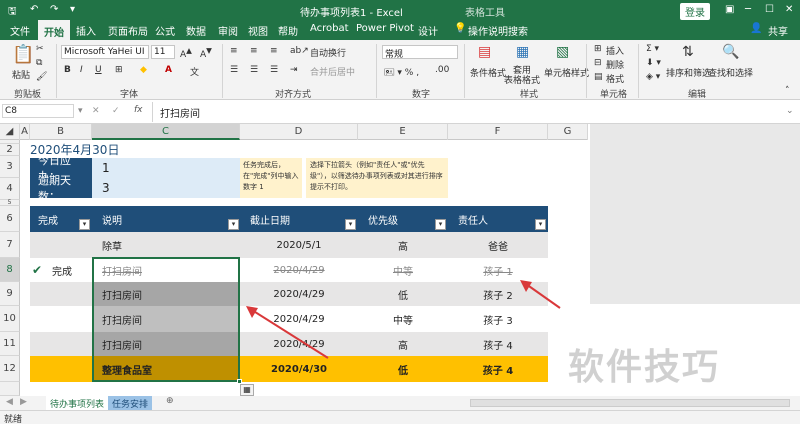 This screenshot has width=800, height=425. Describe the element at coordinates (688, 72) in the screenshot. I see `sort-filter-button: 排序和筛选` at that location.